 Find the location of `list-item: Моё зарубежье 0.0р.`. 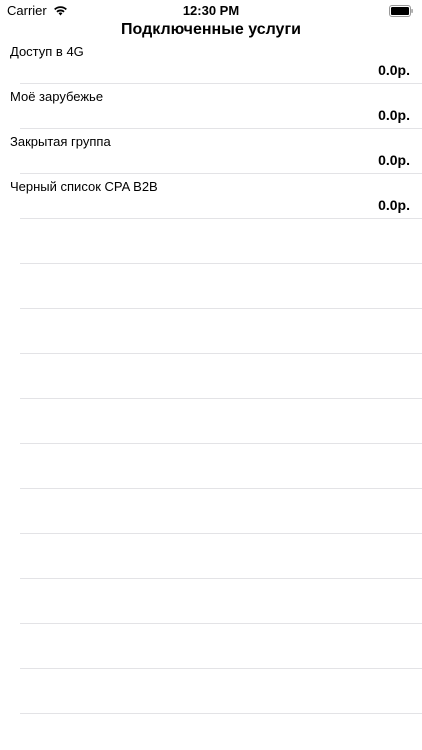

list-item: Моё зарубежье 0.0р. is located at coordinates (211, 106).